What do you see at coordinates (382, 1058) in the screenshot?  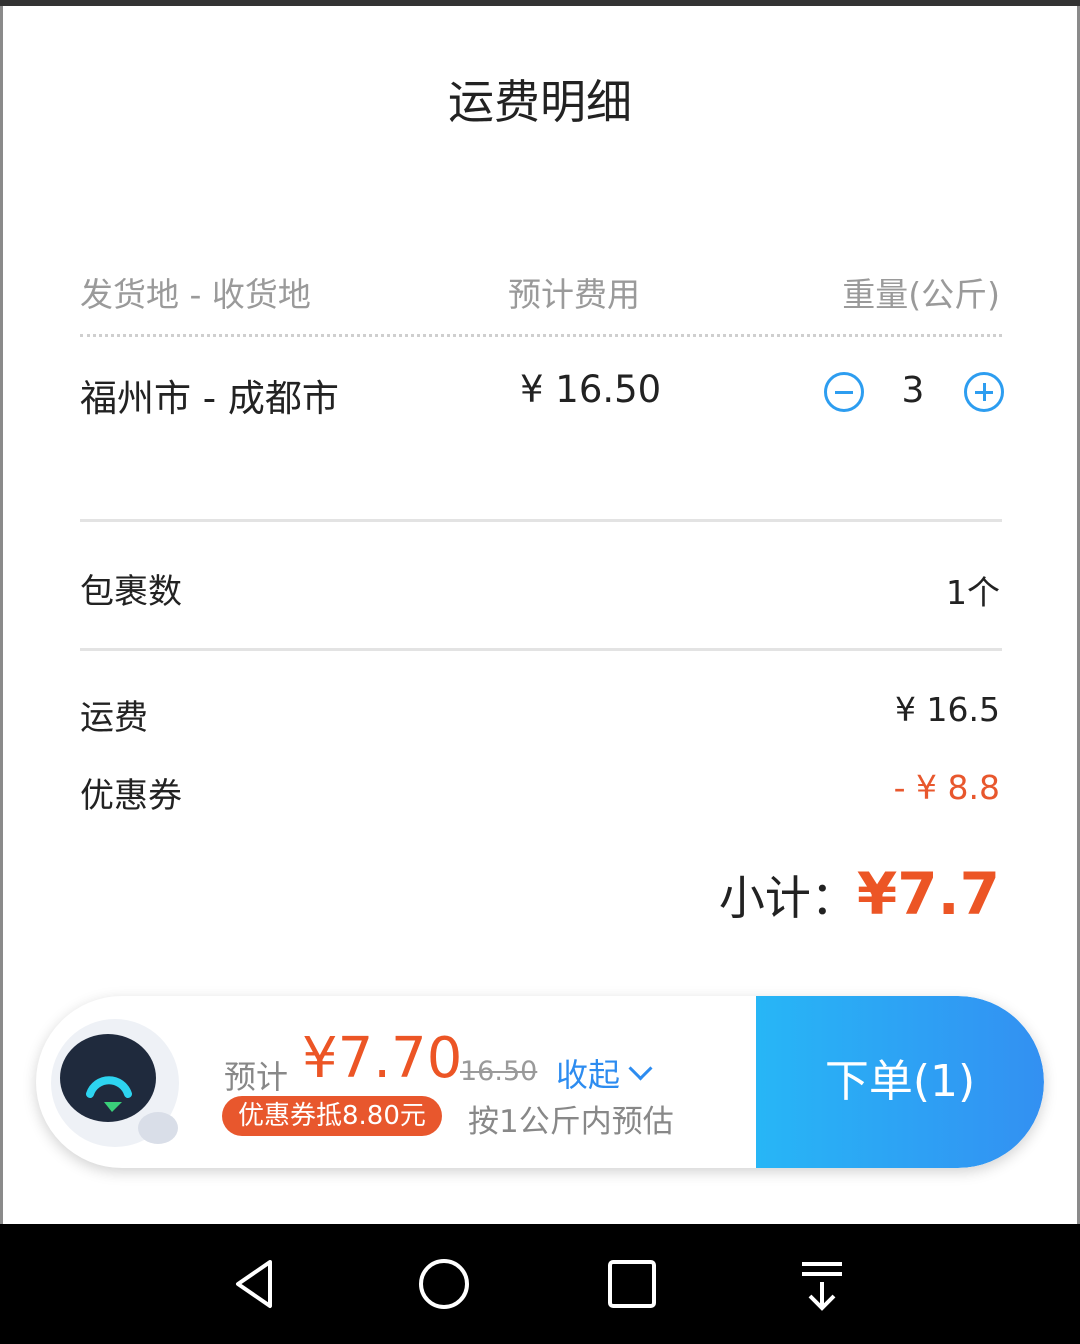 I see `estimate-price: ¥7.70` at bounding box center [382, 1058].